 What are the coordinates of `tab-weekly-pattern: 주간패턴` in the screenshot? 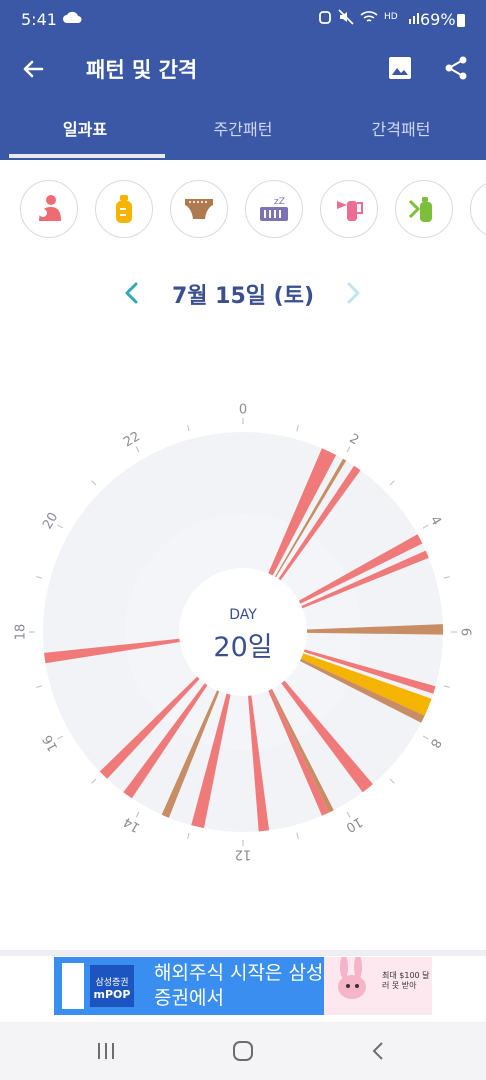 It's located at (243, 130).